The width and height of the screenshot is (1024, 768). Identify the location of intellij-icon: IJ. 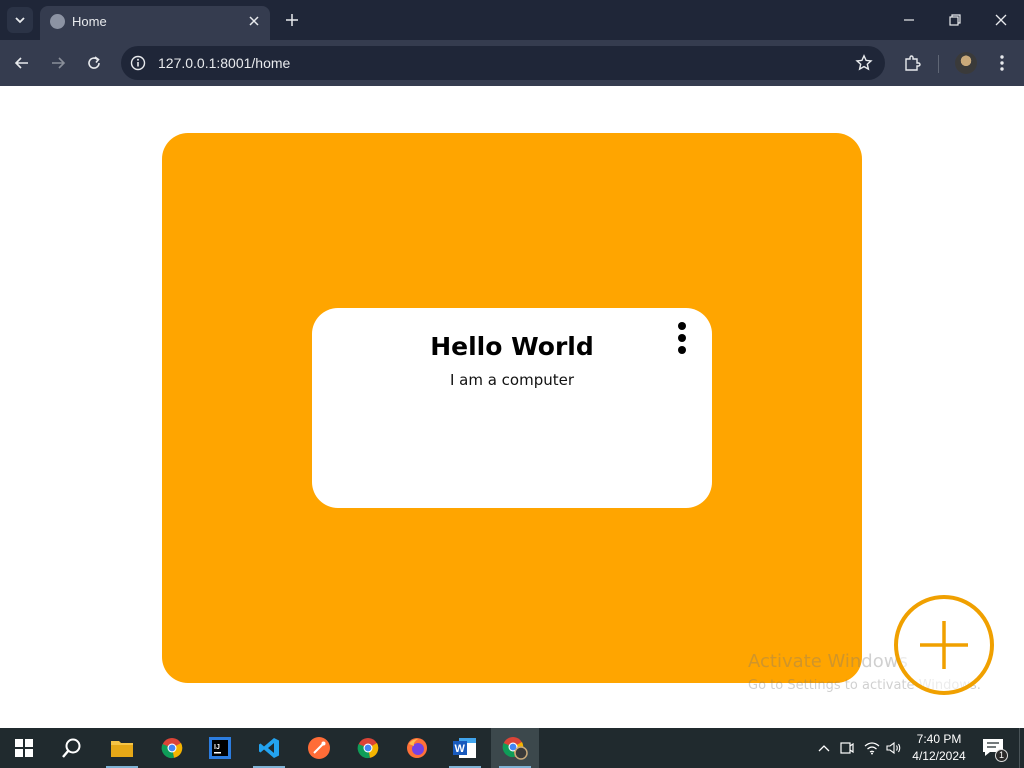
(220, 748).